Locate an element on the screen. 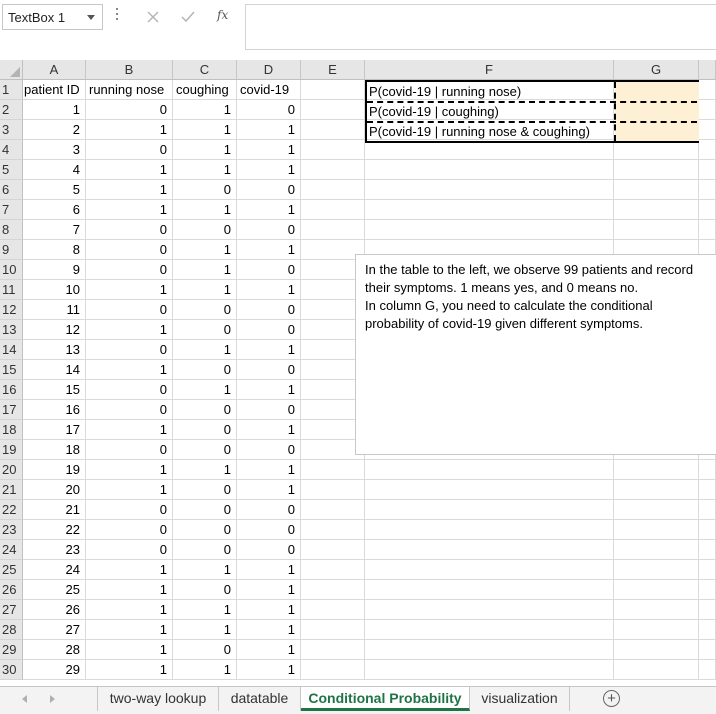  row-header: 15 is located at coordinates (11, 370).